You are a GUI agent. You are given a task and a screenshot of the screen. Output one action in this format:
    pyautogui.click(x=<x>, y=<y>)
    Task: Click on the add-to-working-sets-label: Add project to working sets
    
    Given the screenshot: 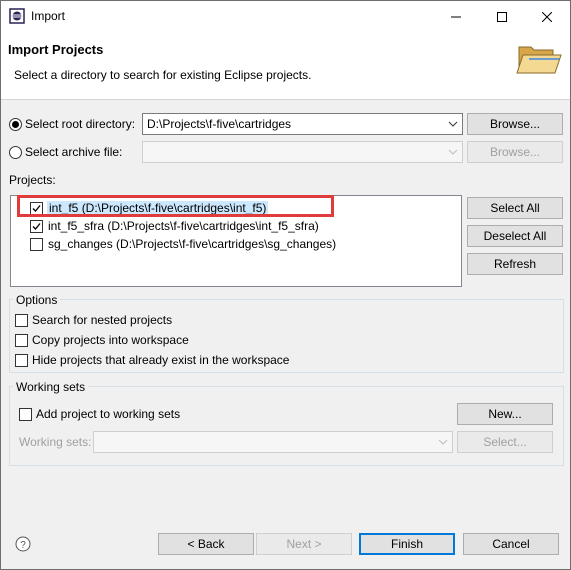 What is the action you would take?
    pyautogui.click(x=108, y=414)
    